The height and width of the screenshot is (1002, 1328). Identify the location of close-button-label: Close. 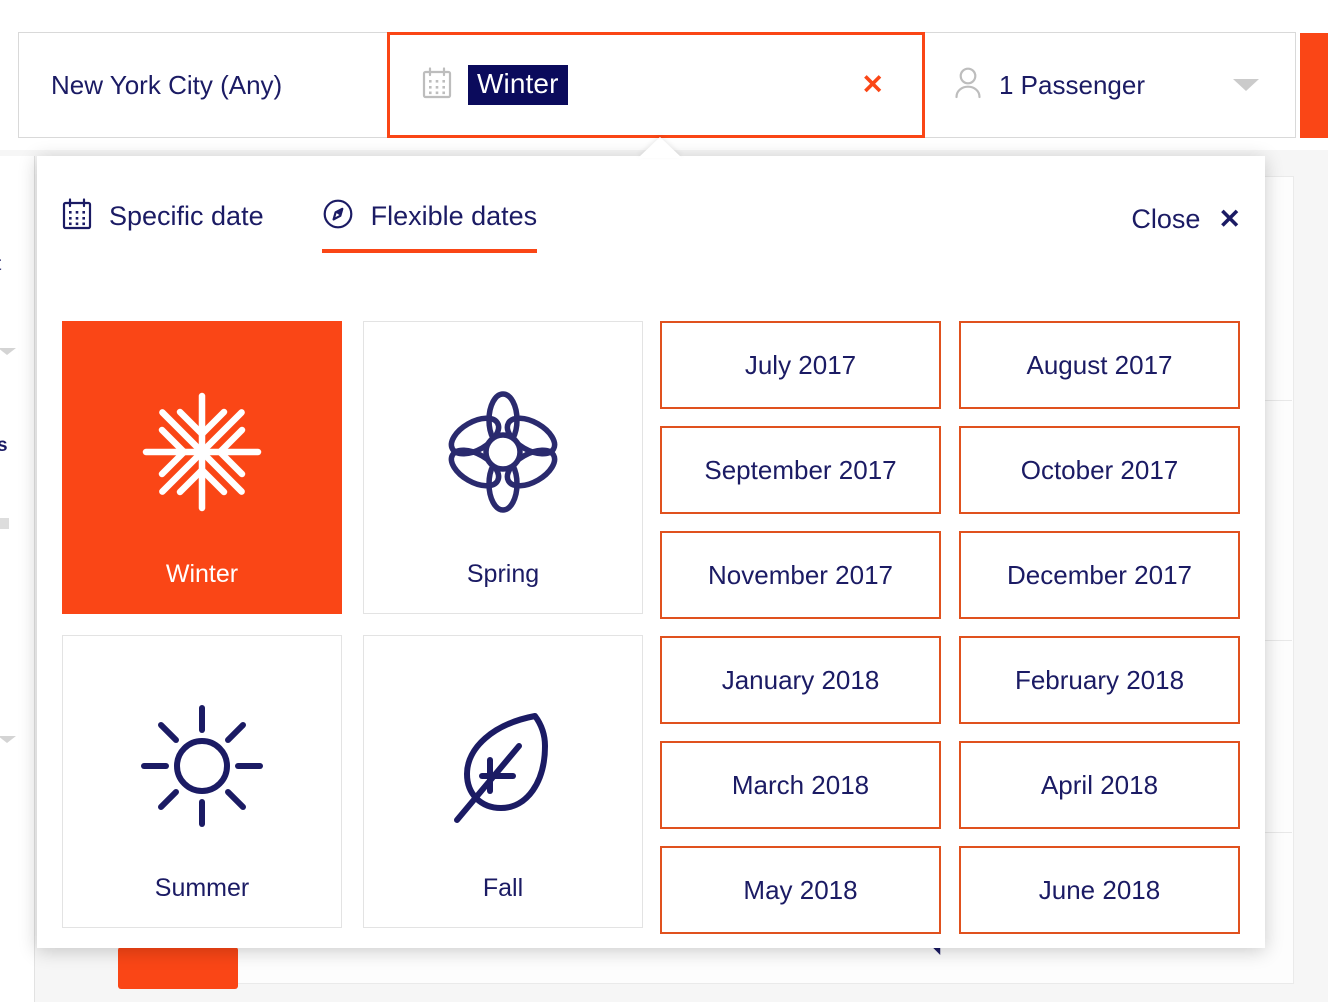
(1166, 219).